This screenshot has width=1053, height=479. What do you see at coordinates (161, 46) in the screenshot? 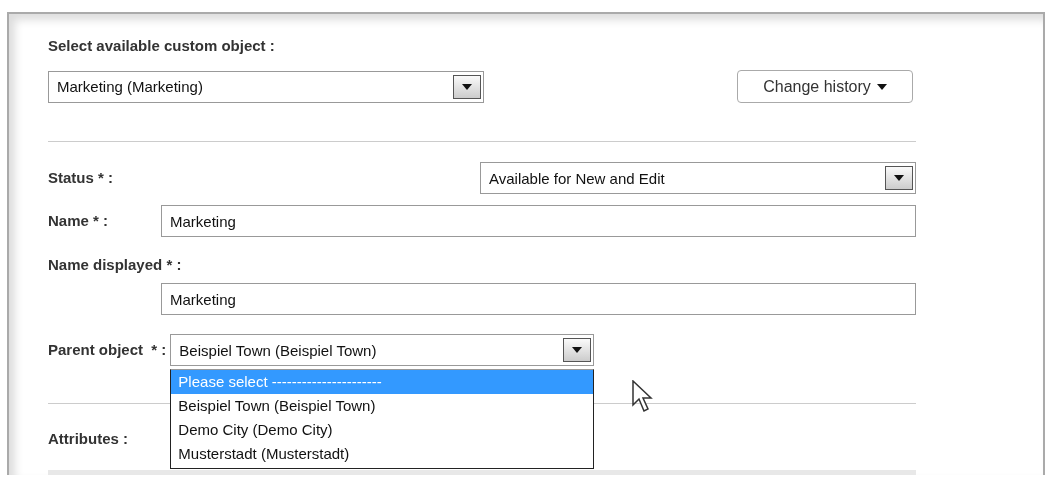
I see `field-label: Select available custom object :` at bounding box center [161, 46].